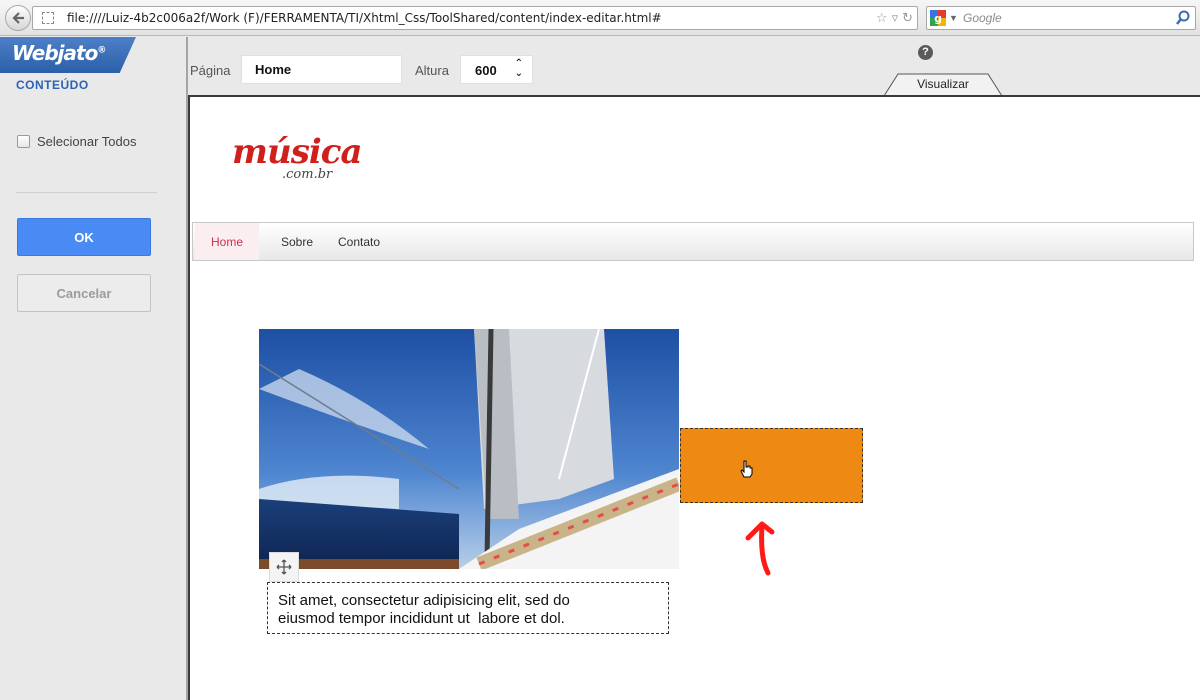  I want to click on divider, so click(86, 192).